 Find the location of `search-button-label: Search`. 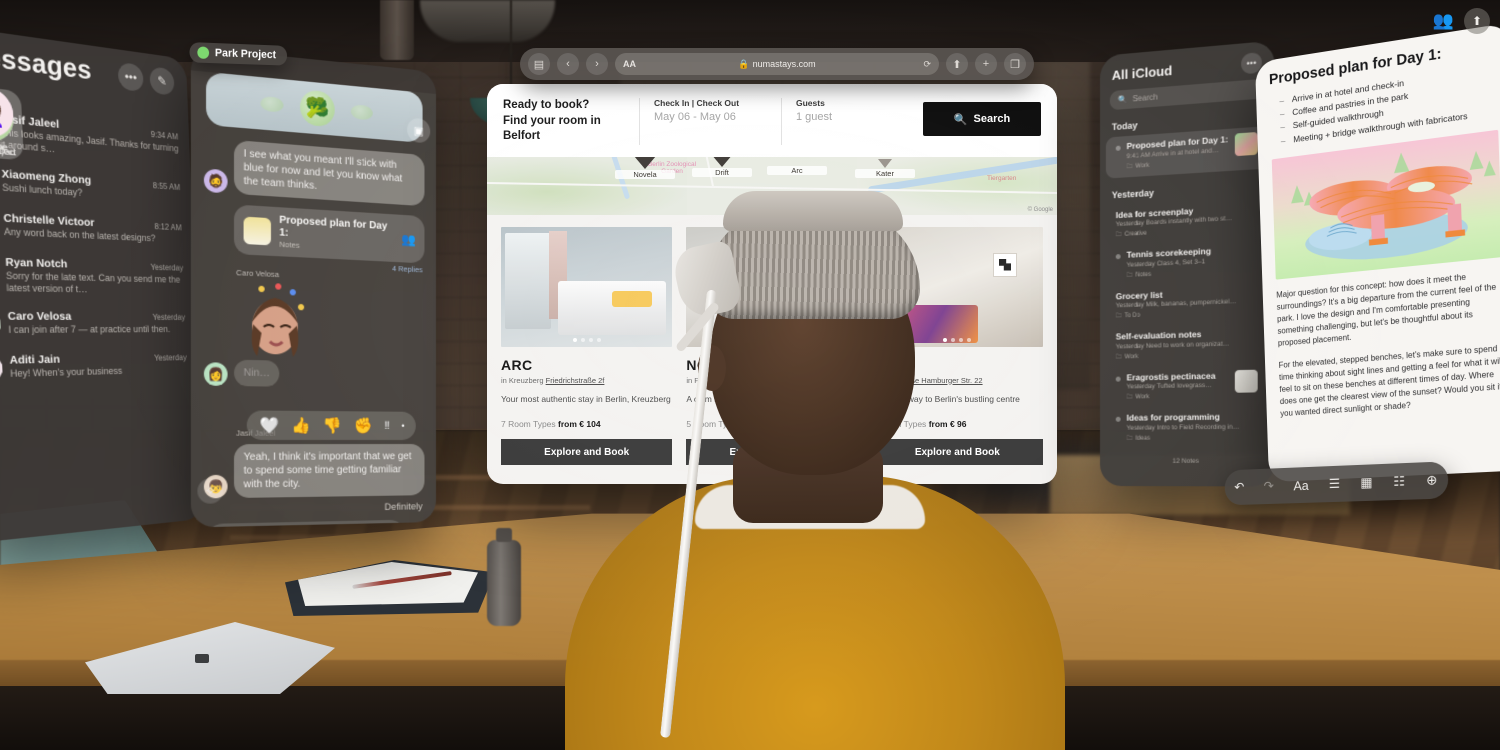

search-button-label: Search is located at coordinates (992, 119).